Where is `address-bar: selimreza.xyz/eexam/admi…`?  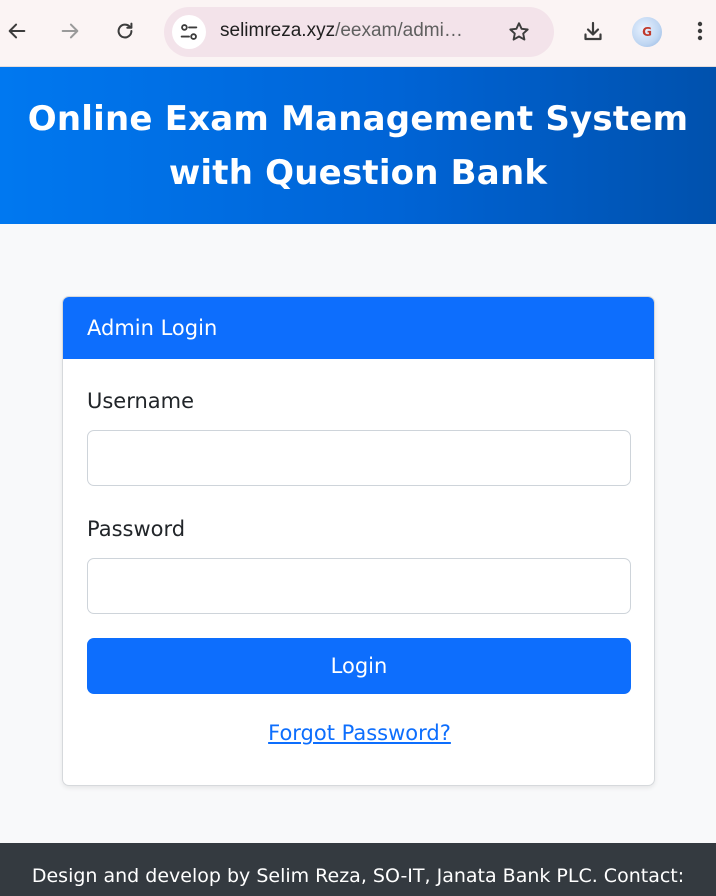
address-bar: selimreza.xyz/eexam/admi… is located at coordinates (359, 32).